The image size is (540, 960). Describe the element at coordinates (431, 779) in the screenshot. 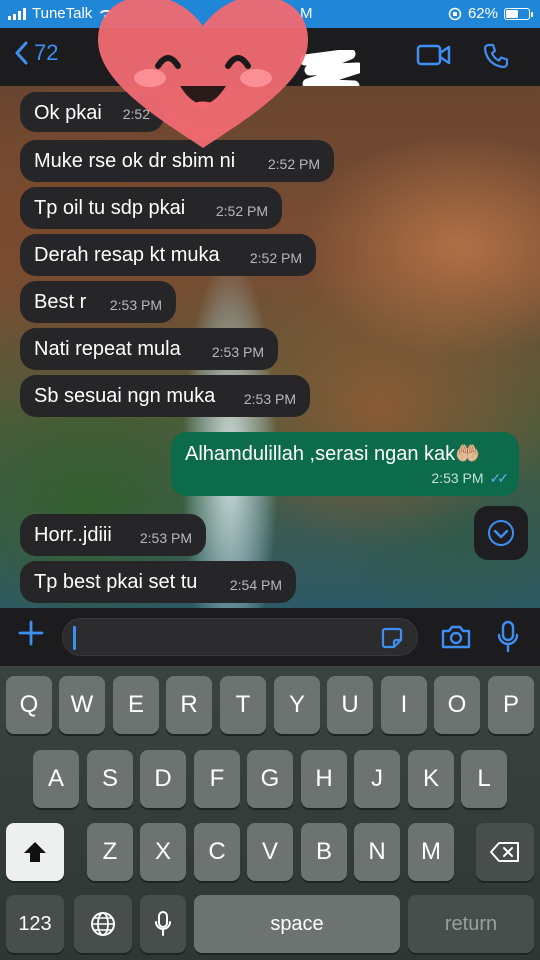

I see `key-k: K` at that location.